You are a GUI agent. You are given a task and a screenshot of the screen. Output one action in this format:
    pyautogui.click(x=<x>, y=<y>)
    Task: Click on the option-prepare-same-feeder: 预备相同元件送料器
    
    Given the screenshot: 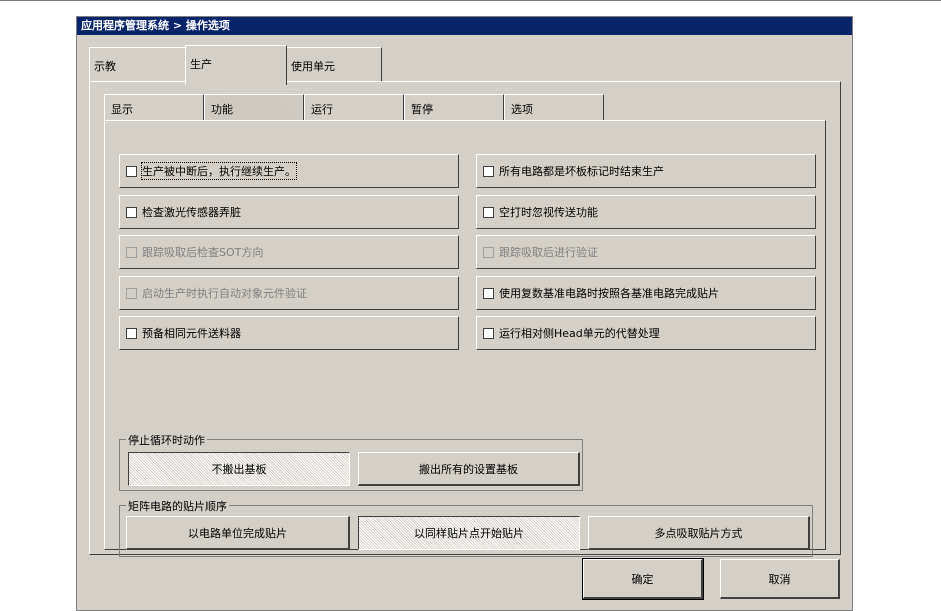 What is the action you would take?
    pyautogui.click(x=289, y=333)
    